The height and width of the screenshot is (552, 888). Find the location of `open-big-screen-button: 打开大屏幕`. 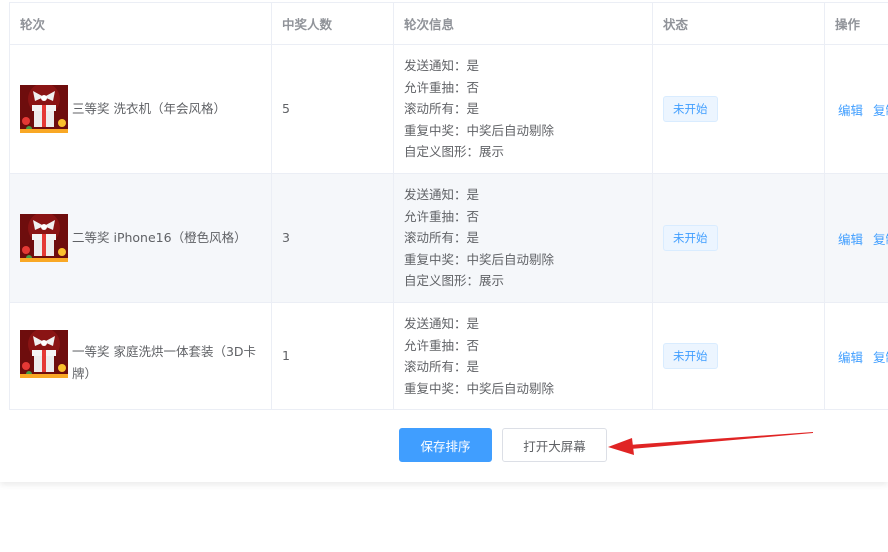

open-big-screen-button: 打开大屏幕 is located at coordinates (554, 445).